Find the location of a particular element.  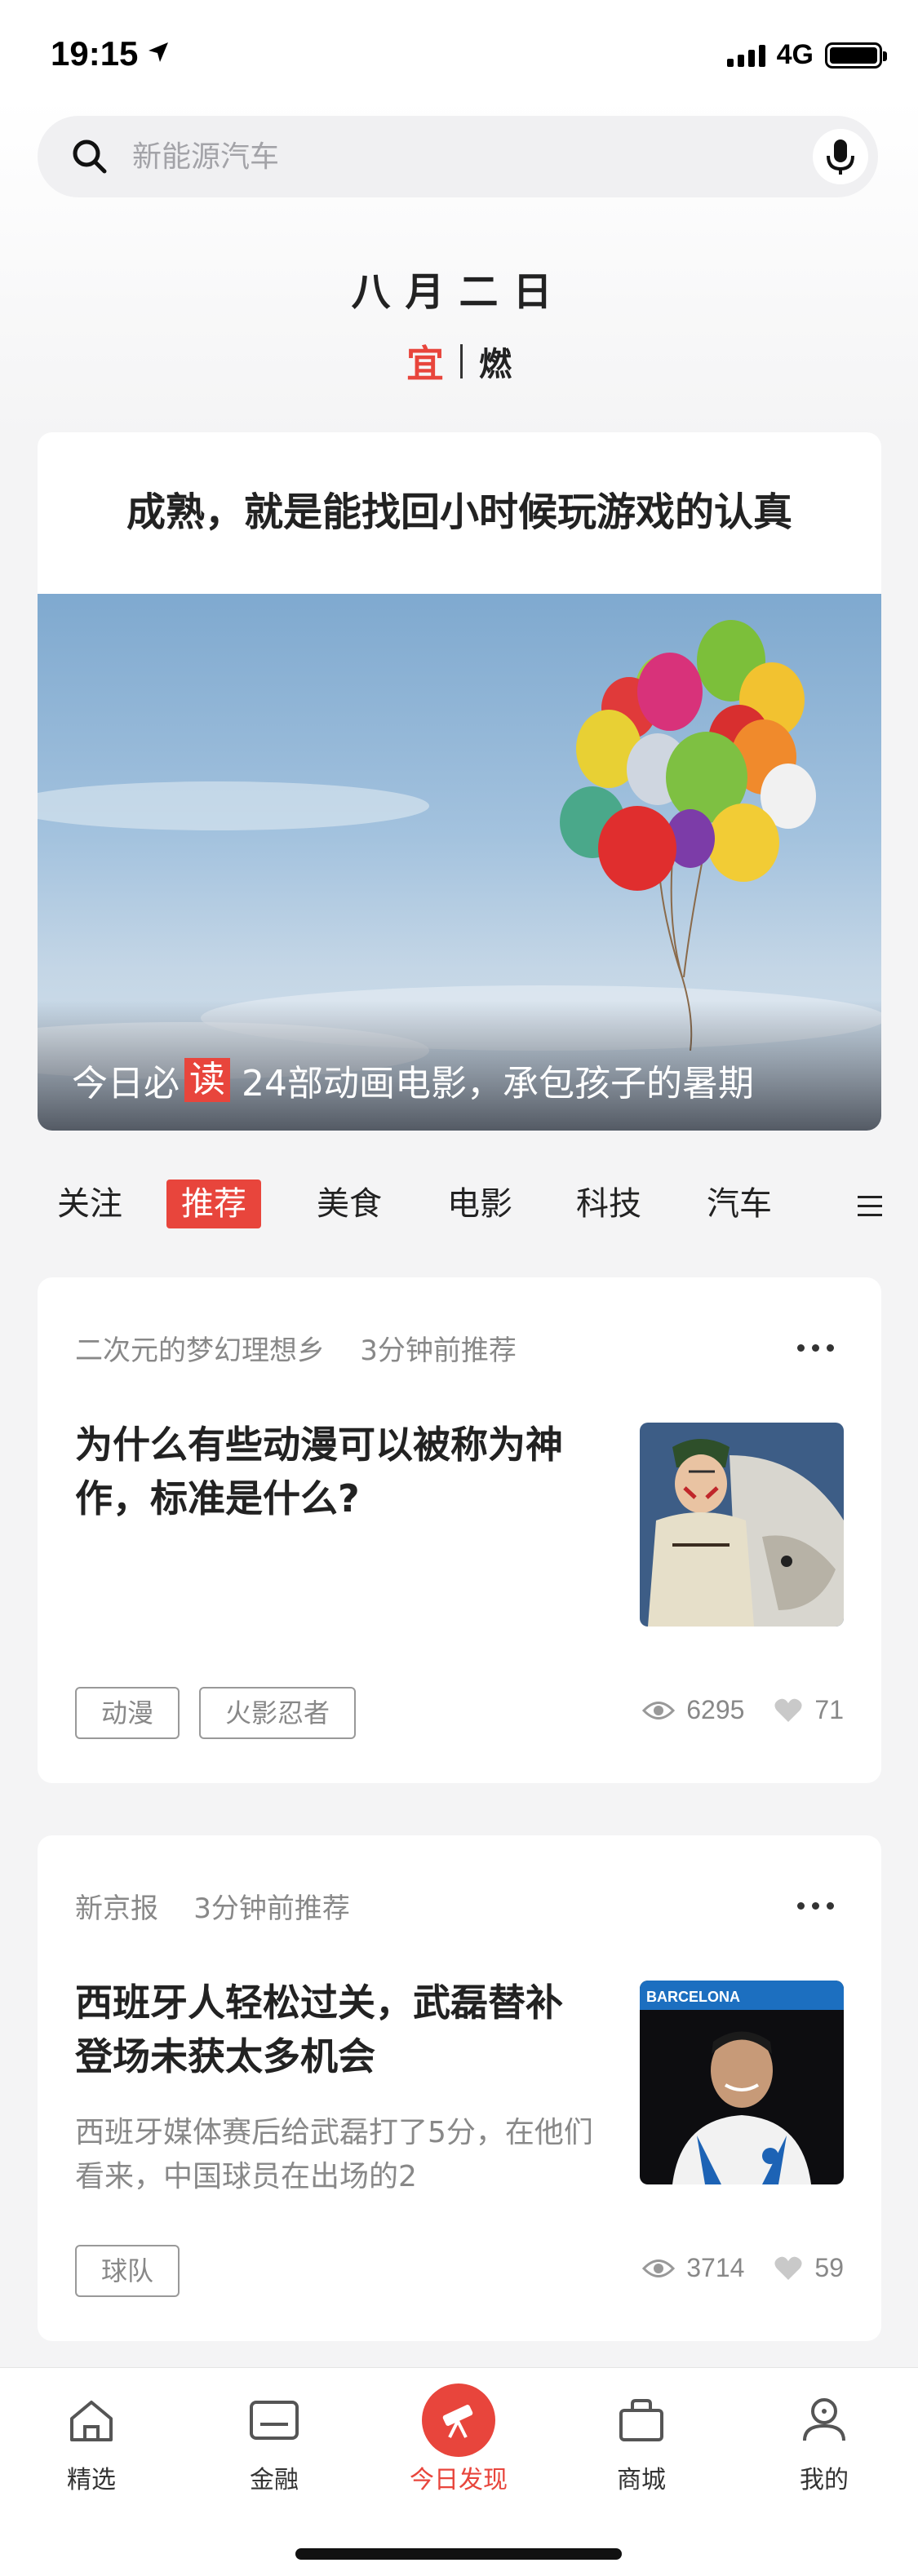

divider is located at coordinates (461, 361).